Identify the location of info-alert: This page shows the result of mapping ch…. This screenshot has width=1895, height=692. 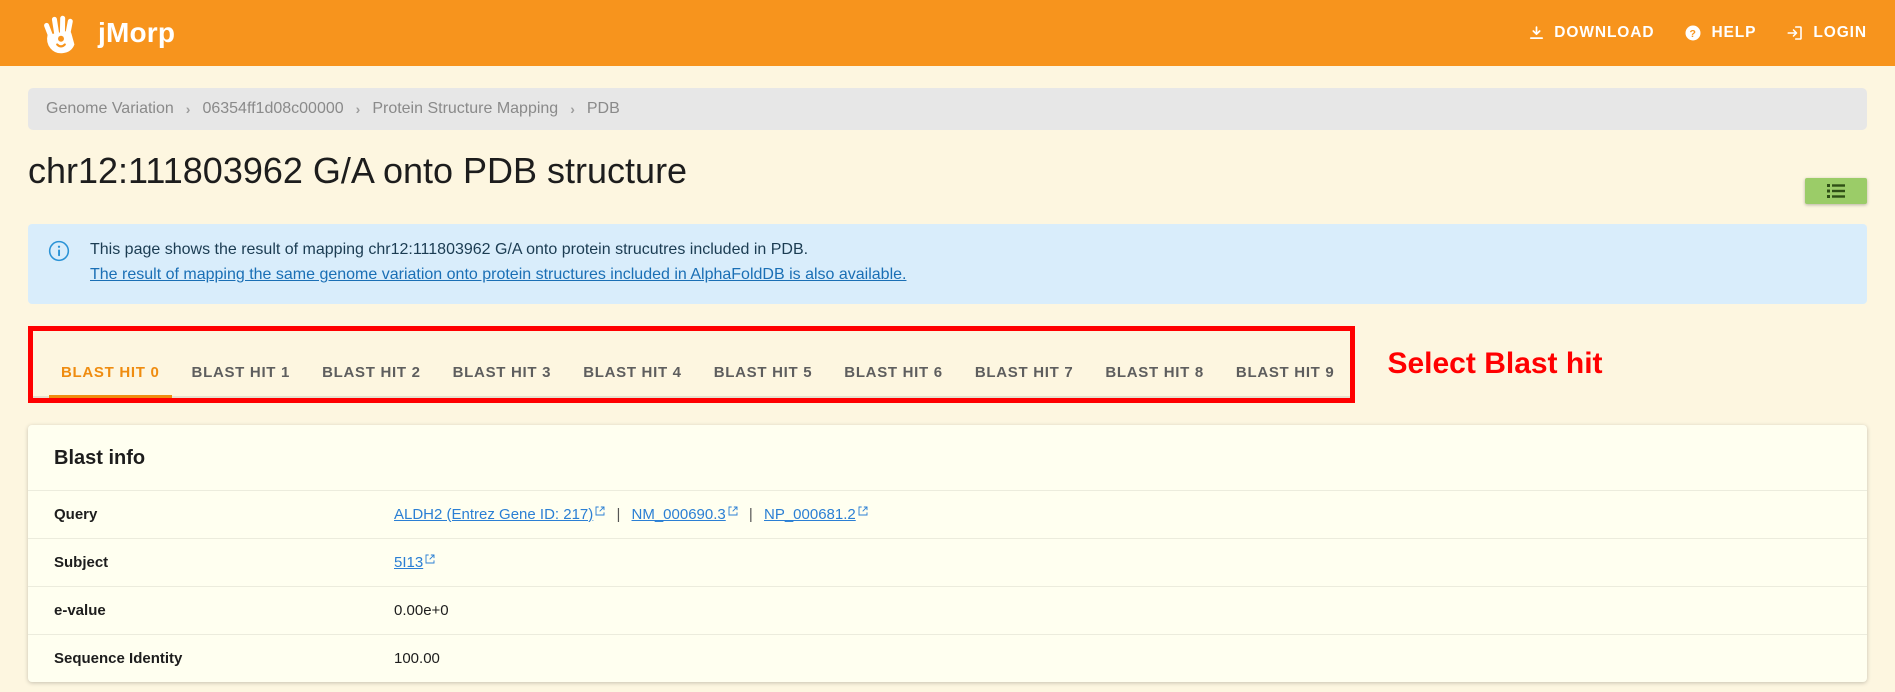
(947, 264).